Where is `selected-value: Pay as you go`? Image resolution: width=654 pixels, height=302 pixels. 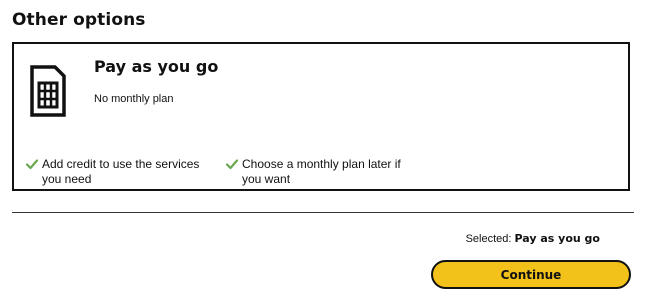
selected-value: Pay as you go is located at coordinates (557, 238).